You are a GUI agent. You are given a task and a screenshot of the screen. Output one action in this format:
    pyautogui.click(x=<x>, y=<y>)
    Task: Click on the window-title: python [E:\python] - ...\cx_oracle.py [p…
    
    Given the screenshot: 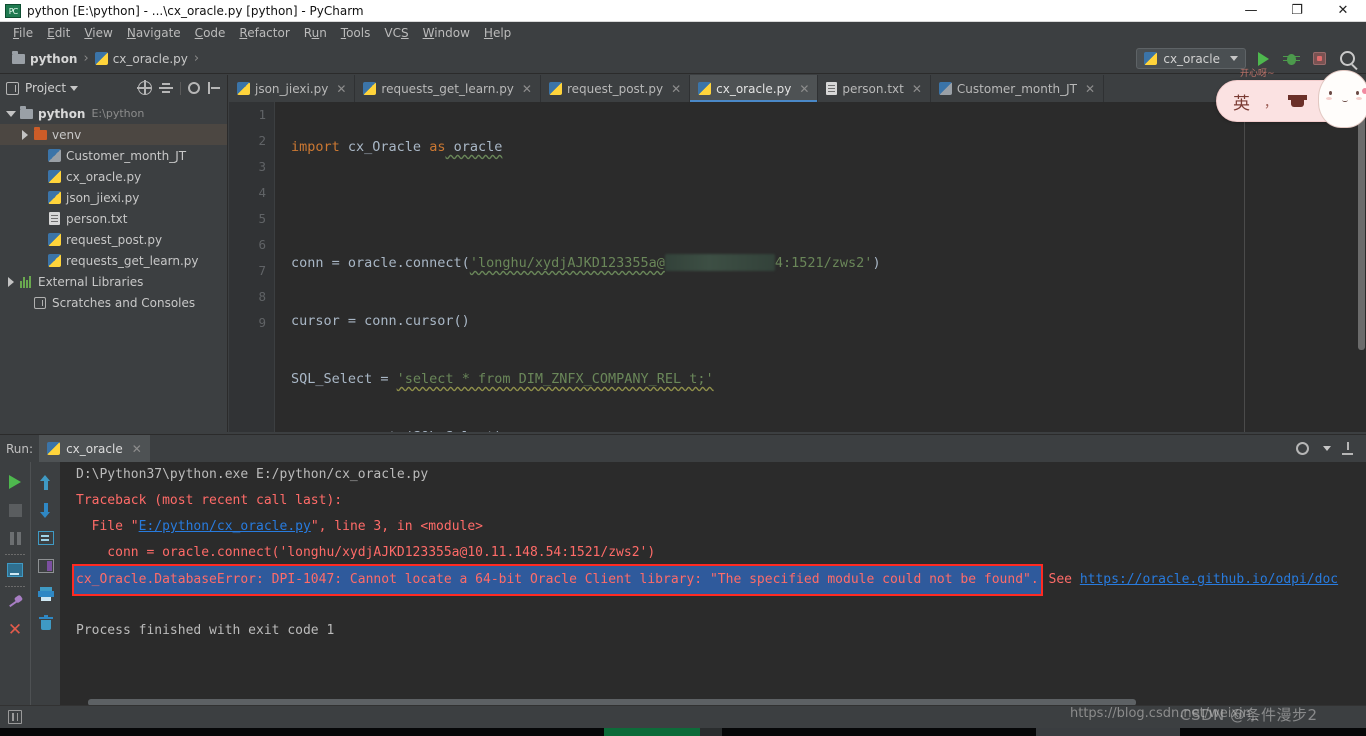 What is the action you would take?
    pyautogui.click(x=195, y=10)
    